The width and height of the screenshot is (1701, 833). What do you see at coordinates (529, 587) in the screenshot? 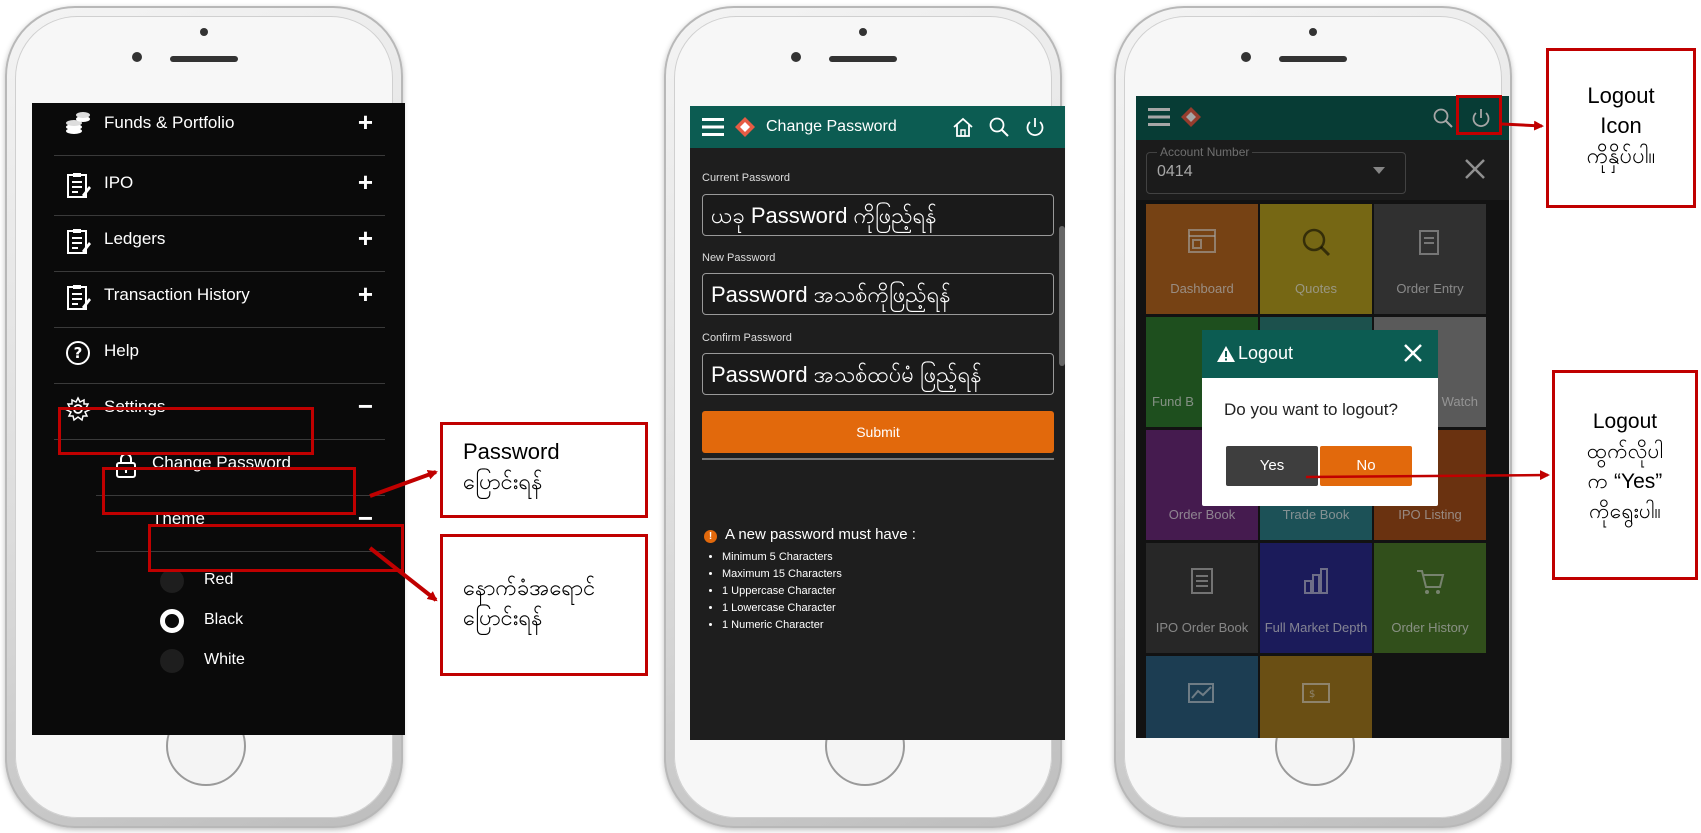
I see `callout-line: နောက်ခံအရောင်` at bounding box center [529, 587].